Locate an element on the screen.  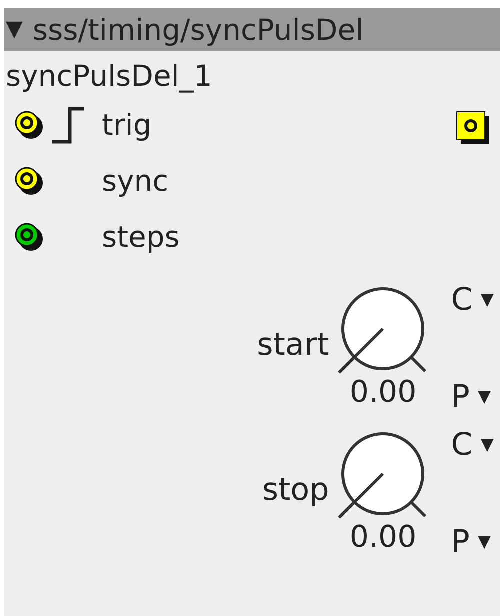
knob-label: stop is located at coordinates (296, 490).